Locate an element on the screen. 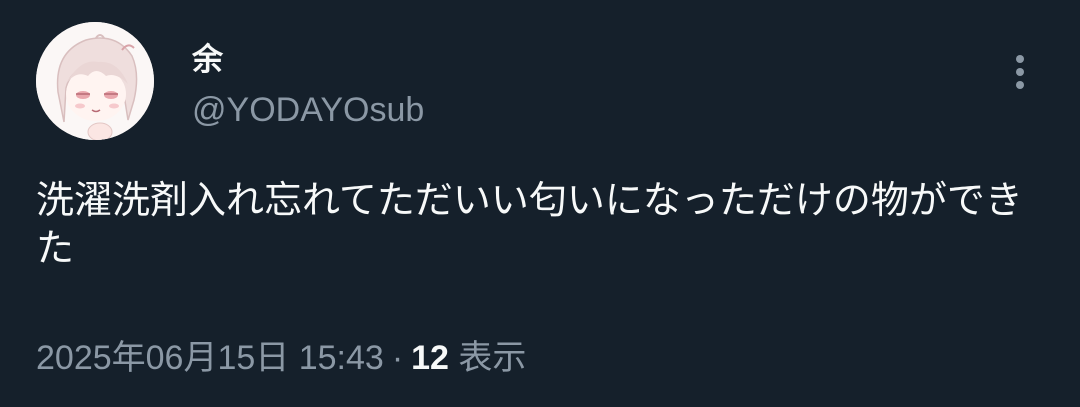 This screenshot has height=407, width=1080. display-name: 余 is located at coordinates (207, 60).